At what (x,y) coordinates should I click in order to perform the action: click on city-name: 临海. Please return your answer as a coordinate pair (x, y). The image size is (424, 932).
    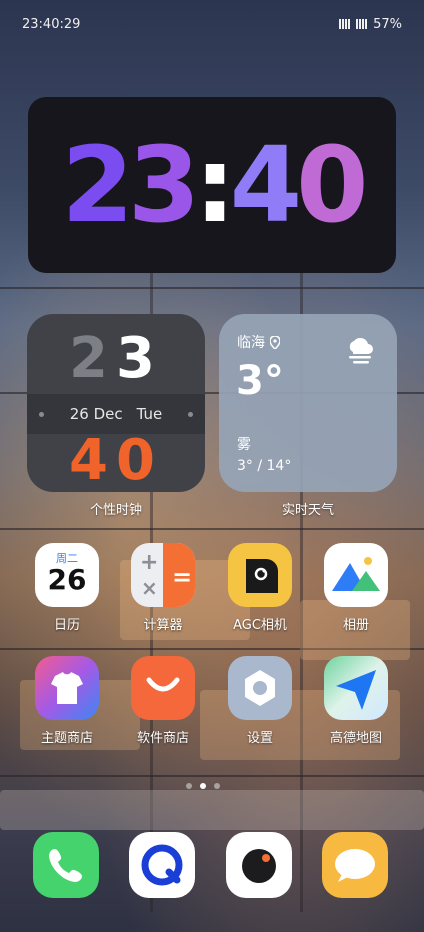
    Looking at the image, I should click on (251, 343).